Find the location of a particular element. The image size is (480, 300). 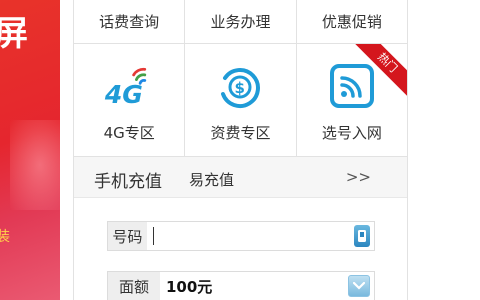

nav-bill-query: 话费查询 is located at coordinates (130, 21).